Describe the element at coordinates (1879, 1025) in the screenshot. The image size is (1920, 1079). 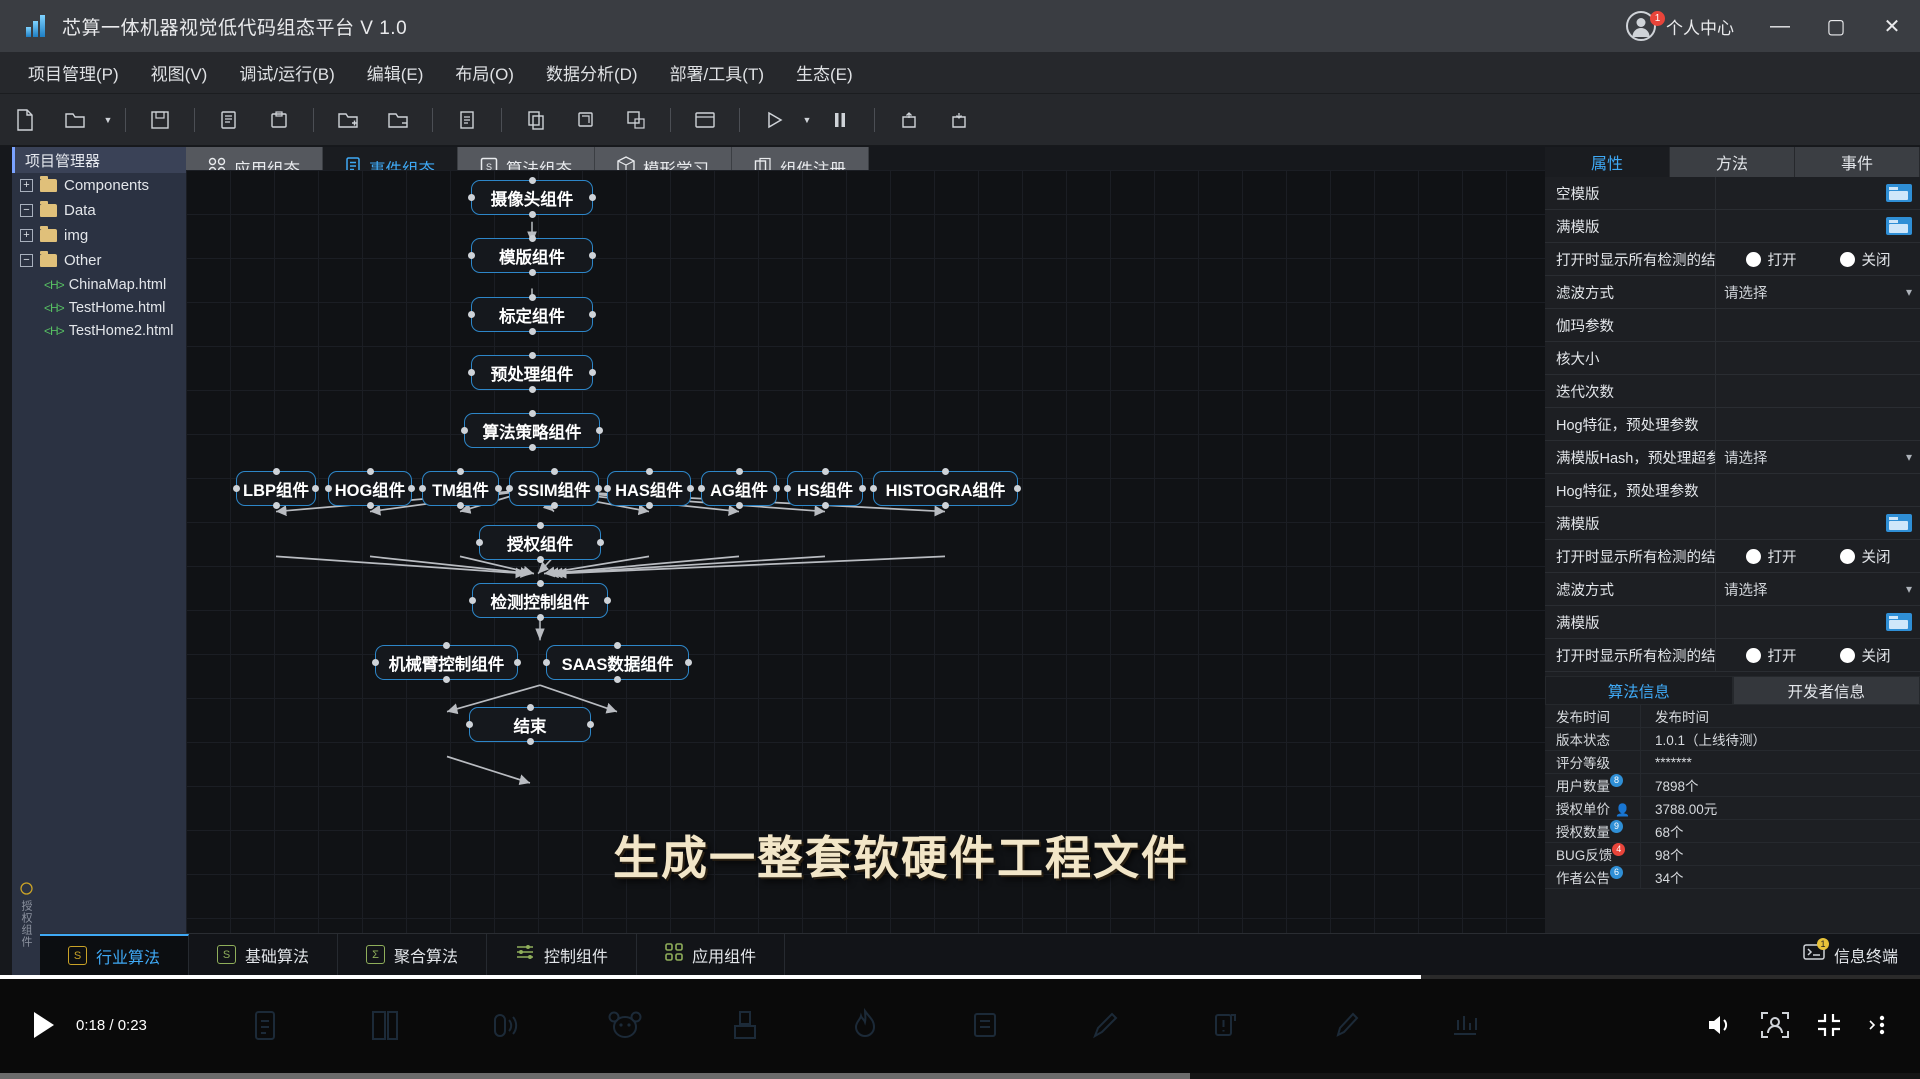
I see `more-vertical-icon` at that location.